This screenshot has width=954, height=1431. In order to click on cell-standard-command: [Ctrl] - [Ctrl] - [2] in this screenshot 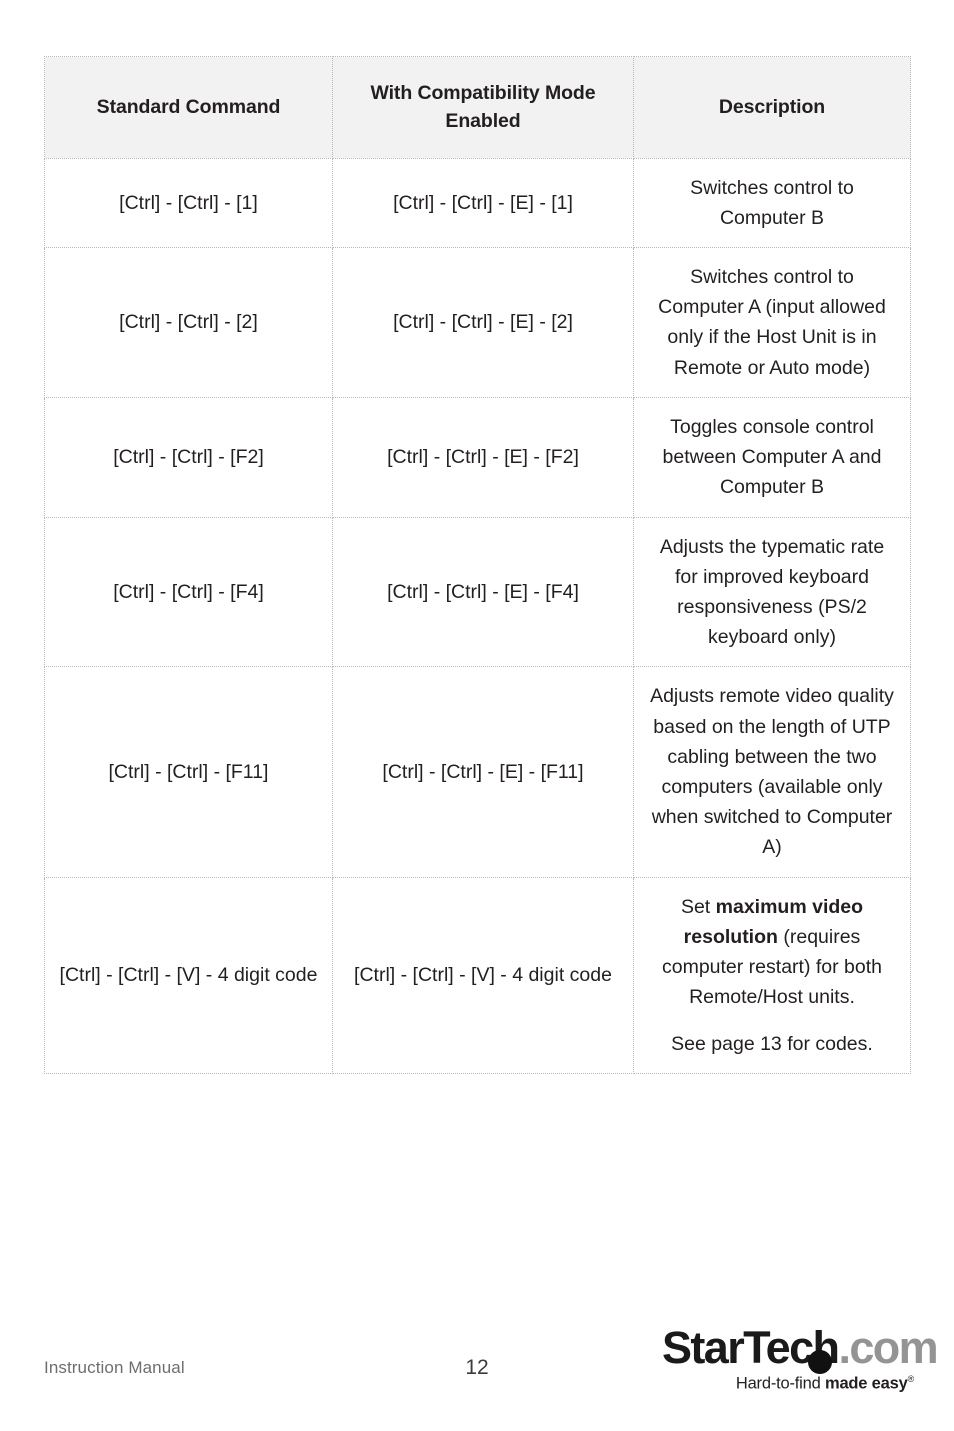, I will do `click(188, 322)`.